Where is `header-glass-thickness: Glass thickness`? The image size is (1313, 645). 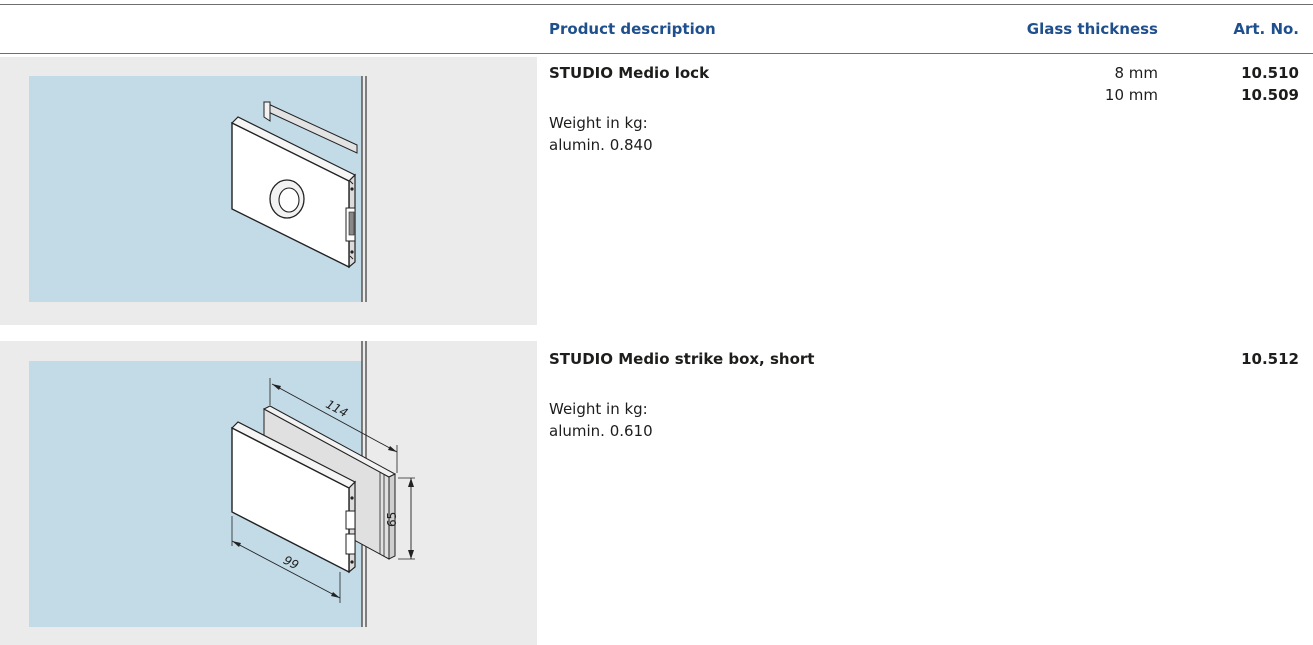 header-glass-thickness: Glass thickness is located at coordinates (1092, 29).